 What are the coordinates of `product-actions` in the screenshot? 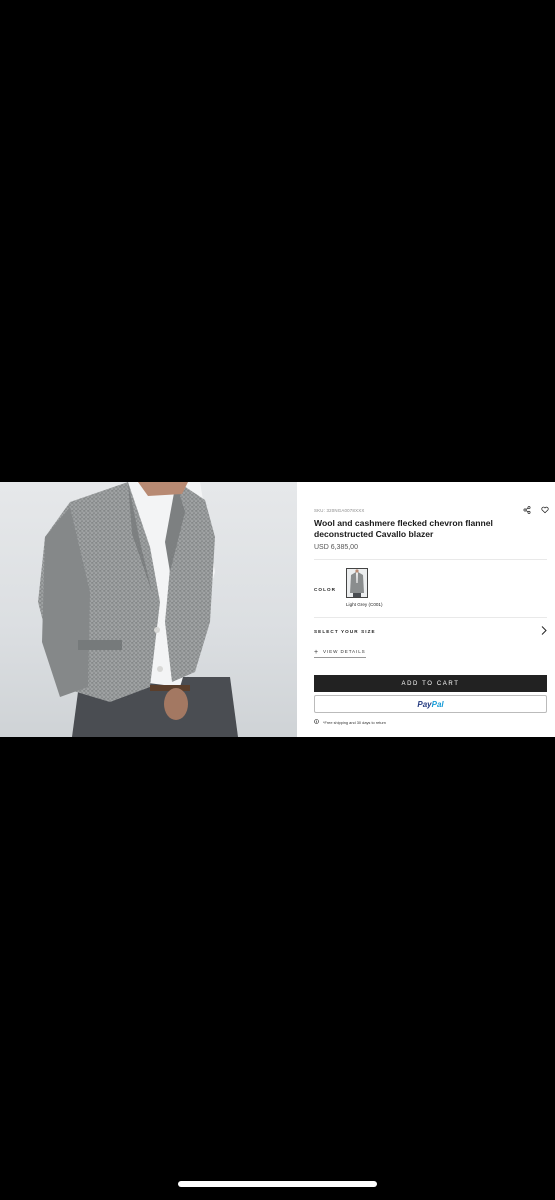 It's located at (535, 510).